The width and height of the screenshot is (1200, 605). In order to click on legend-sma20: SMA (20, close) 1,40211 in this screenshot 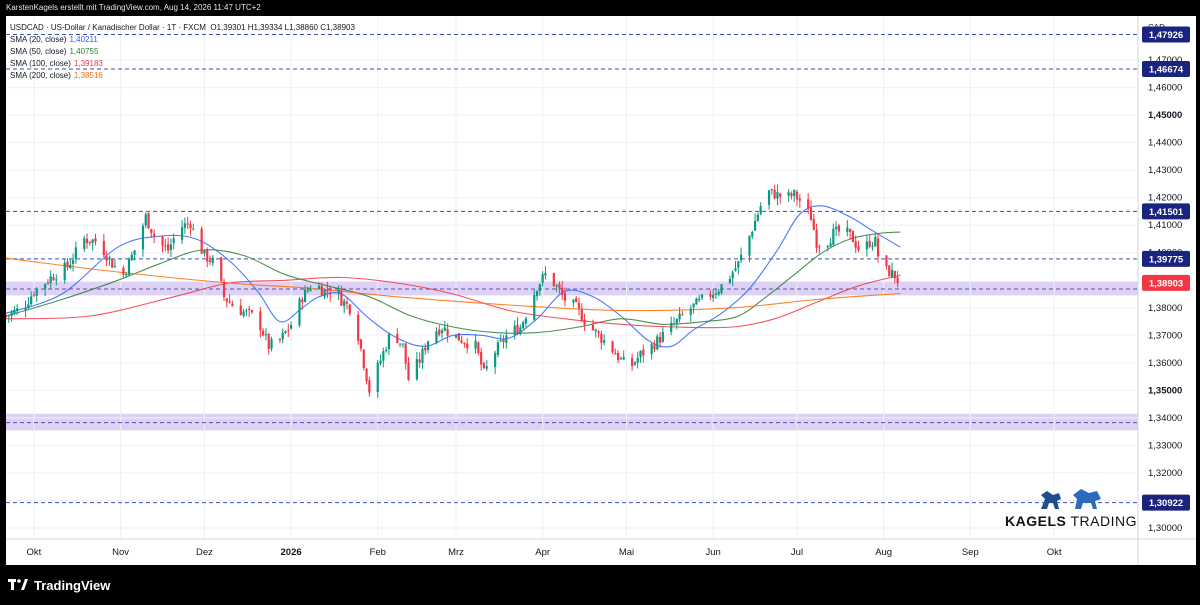, I will do `click(182, 40)`.